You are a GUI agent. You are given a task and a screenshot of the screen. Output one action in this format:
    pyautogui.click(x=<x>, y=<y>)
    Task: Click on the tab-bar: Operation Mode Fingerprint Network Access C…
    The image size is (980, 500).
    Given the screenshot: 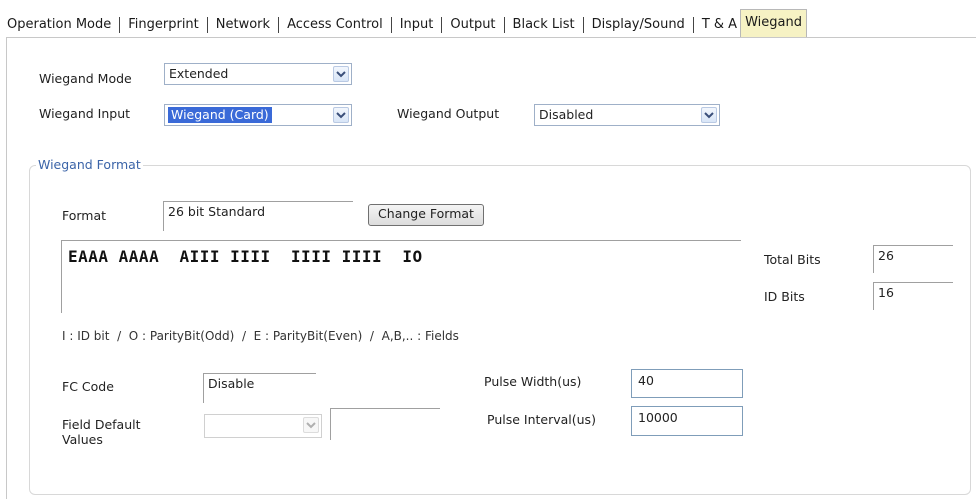 What is the action you would take?
    pyautogui.click(x=490, y=19)
    